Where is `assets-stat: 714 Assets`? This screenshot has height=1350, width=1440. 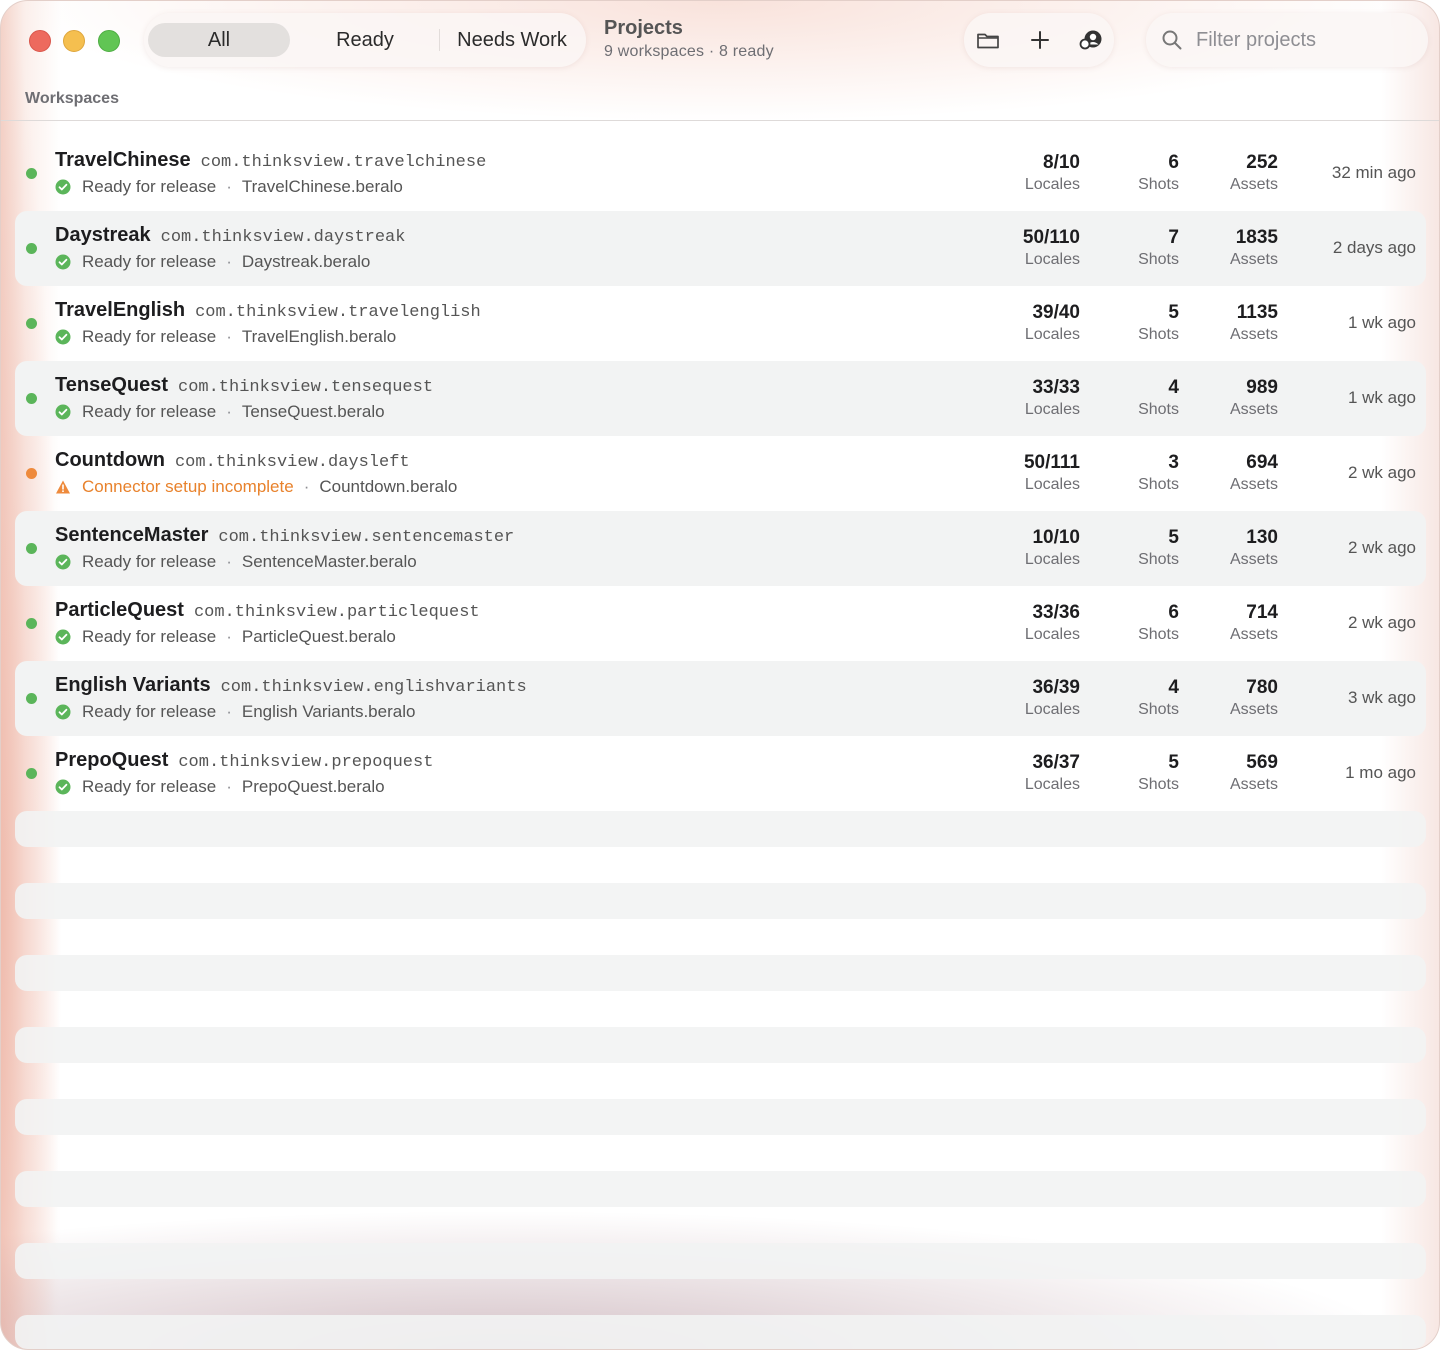 assets-stat: 714 Assets is located at coordinates (1254, 623).